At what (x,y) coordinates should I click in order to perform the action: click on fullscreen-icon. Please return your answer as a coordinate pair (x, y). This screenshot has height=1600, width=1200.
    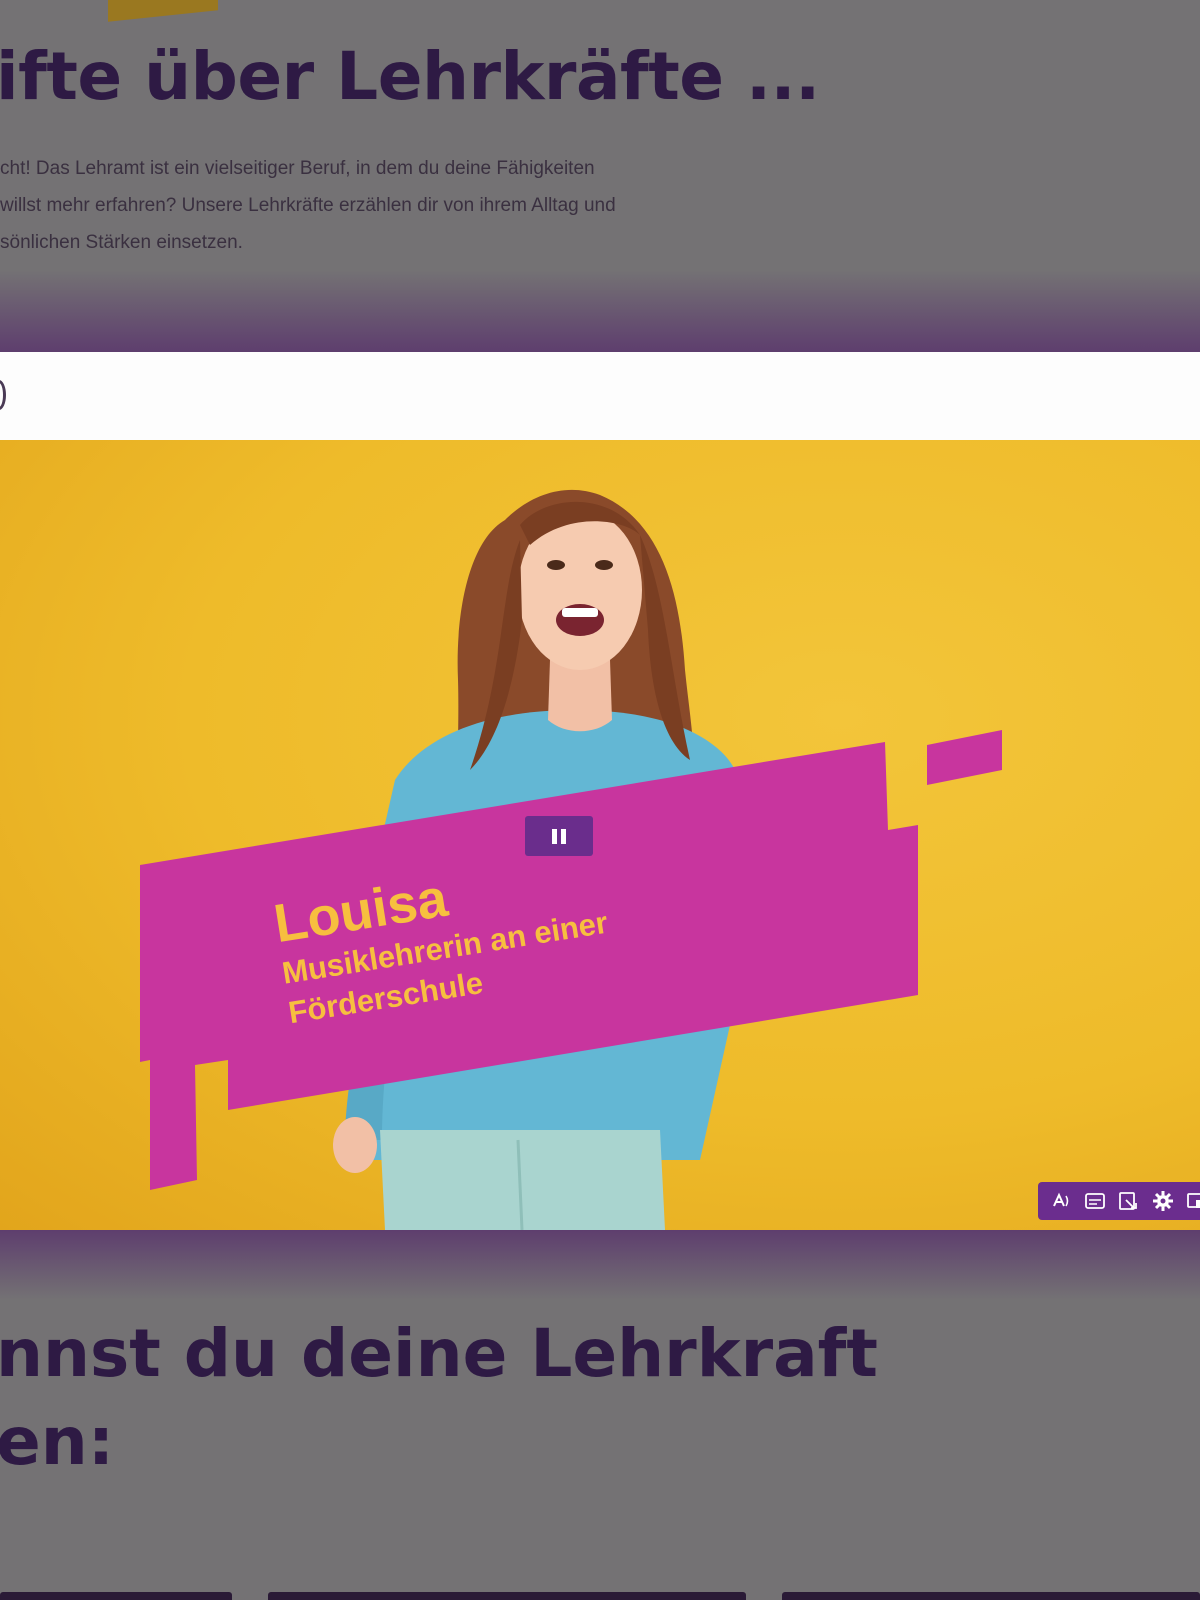
    Looking at the image, I should click on (1193, 1201).